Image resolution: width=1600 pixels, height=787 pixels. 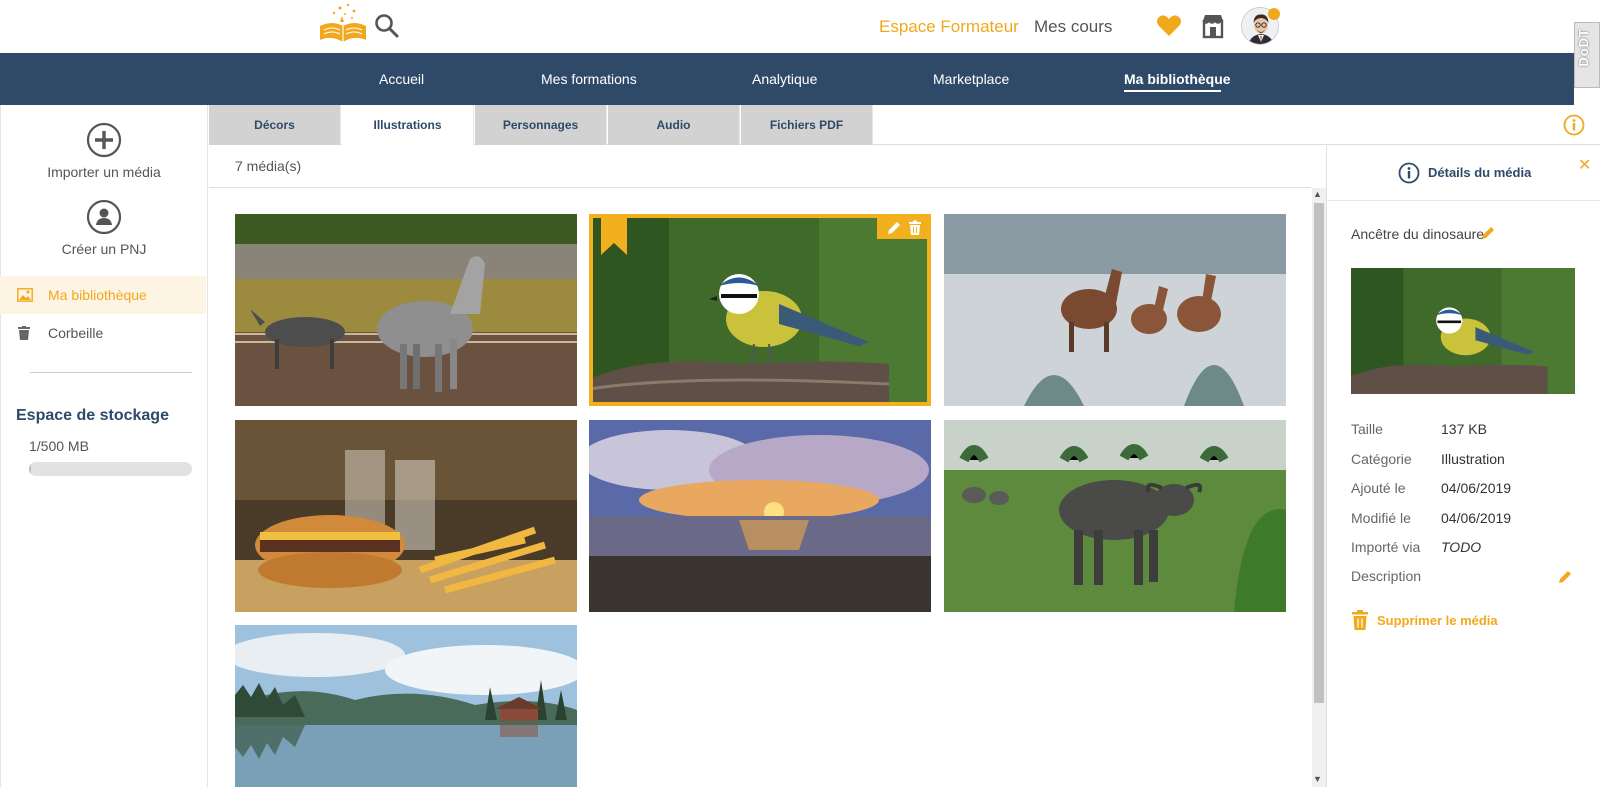 I want to click on media-thumbnail-burger, so click(x=406, y=516).